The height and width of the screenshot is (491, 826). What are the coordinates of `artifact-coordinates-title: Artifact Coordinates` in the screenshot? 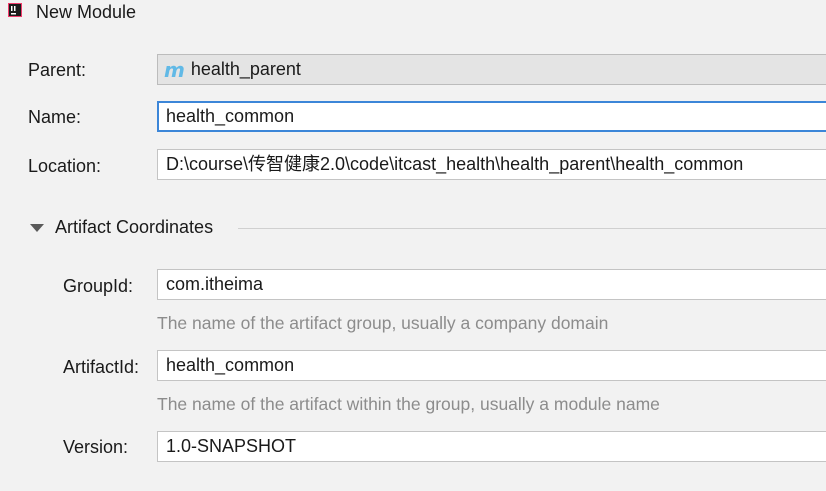 It's located at (134, 227).